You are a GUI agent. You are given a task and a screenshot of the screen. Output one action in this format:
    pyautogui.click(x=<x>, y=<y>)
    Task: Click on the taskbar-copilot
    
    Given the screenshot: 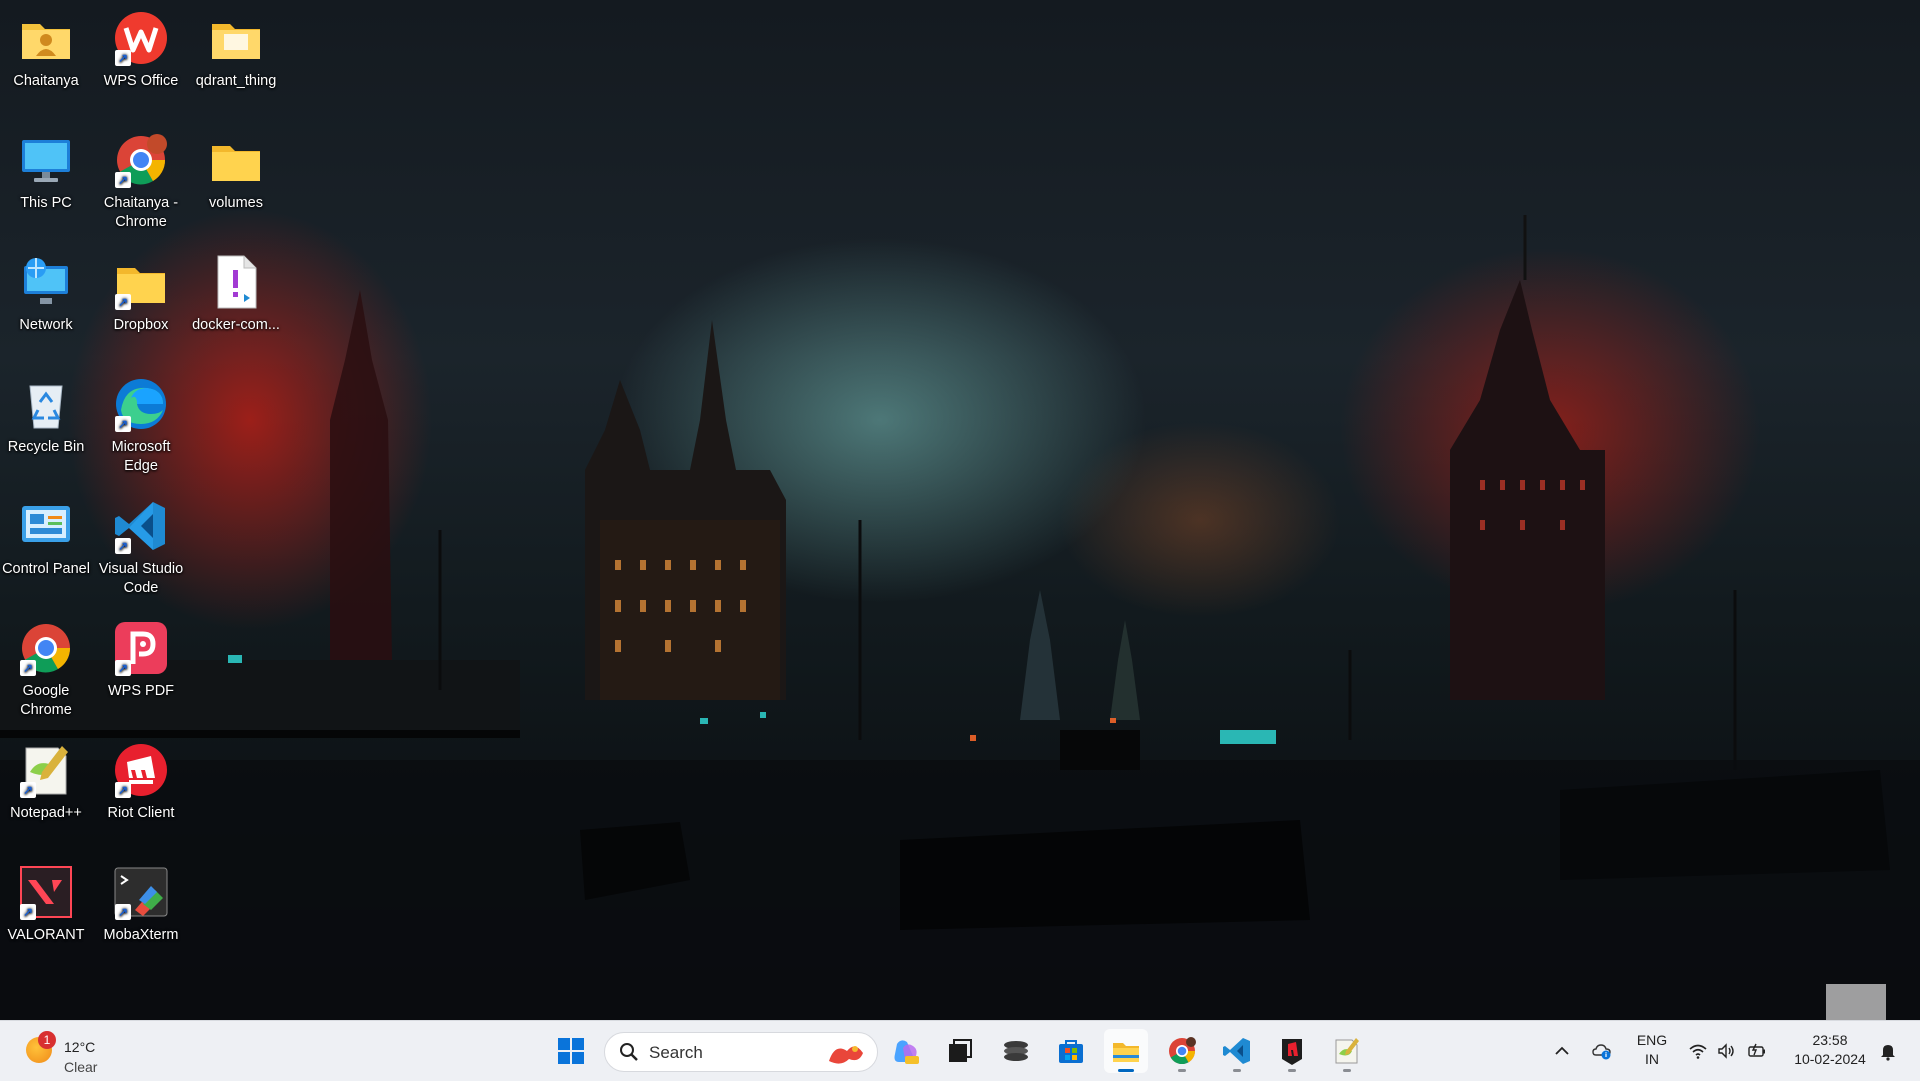 What is the action you would take?
    pyautogui.click(x=906, y=1051)
    